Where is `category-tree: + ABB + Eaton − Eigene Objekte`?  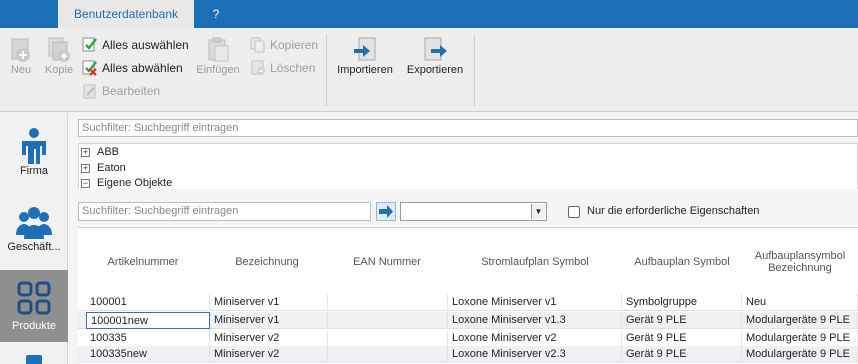
category-tree: + ABB + Eaton − Eigene Objekte is located at coordinates (468, 166).